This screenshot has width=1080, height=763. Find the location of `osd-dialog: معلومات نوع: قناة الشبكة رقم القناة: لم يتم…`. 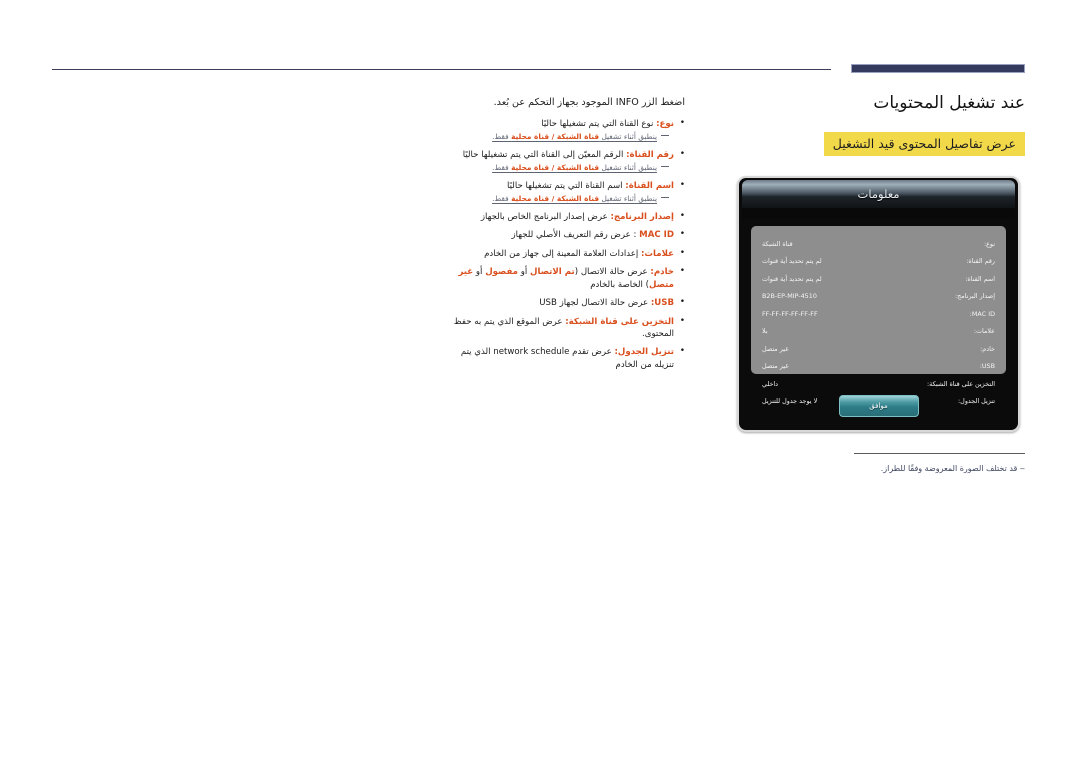

osd-dialog: معلومات نوع: قناة الشبكة رقم القناة: لم يتم… is located at coordinates (878, 304).